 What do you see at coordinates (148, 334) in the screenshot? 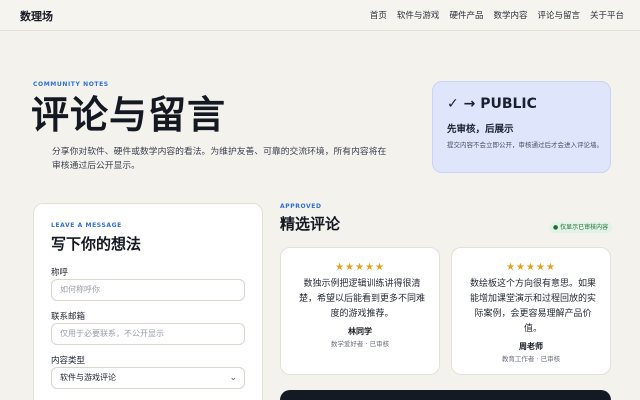
I see `email-input: 仅用于必要联系，不公开显示` at bounding box center [148, 334].